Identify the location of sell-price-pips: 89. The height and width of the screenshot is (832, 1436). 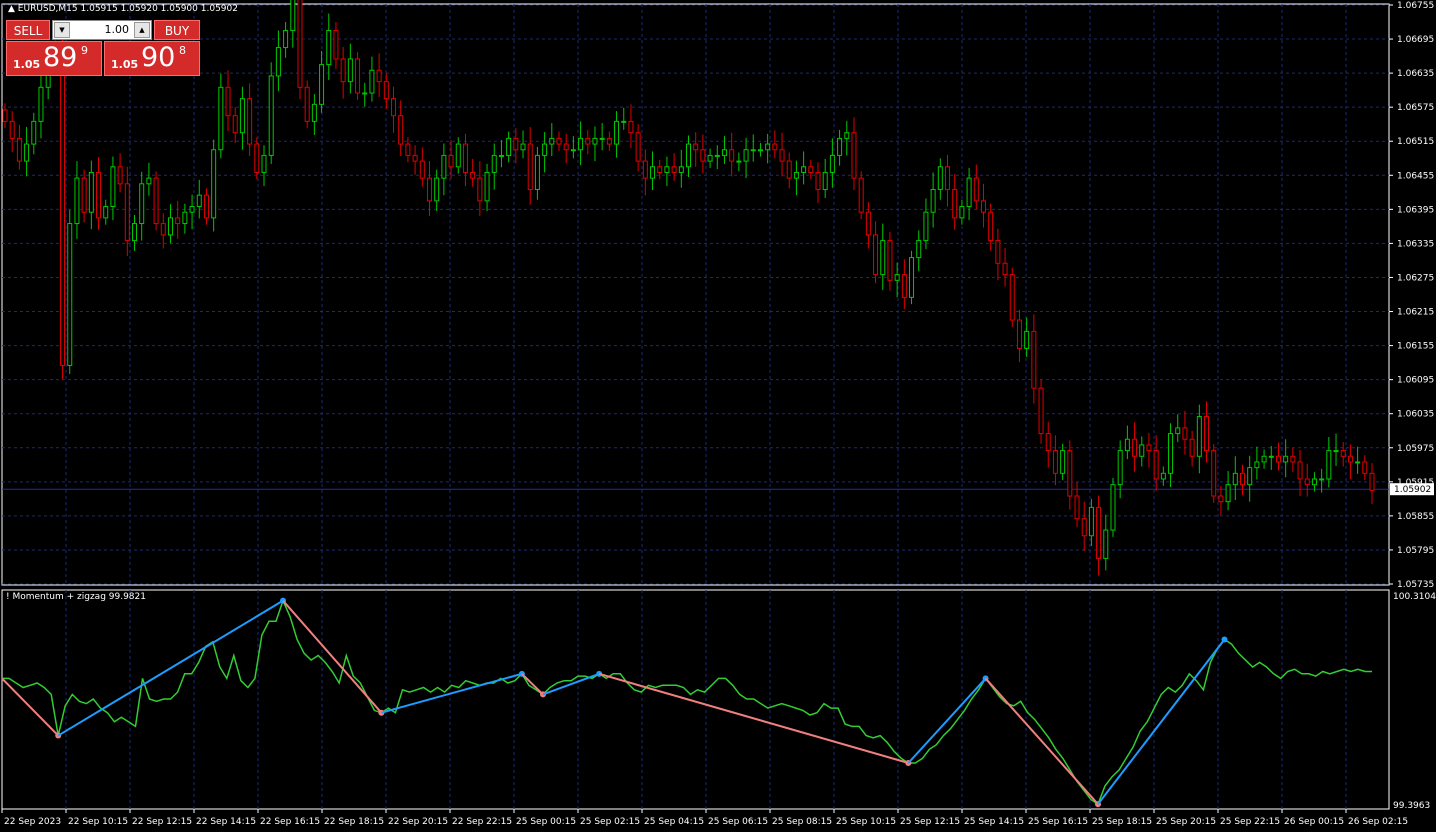
(60, 57).